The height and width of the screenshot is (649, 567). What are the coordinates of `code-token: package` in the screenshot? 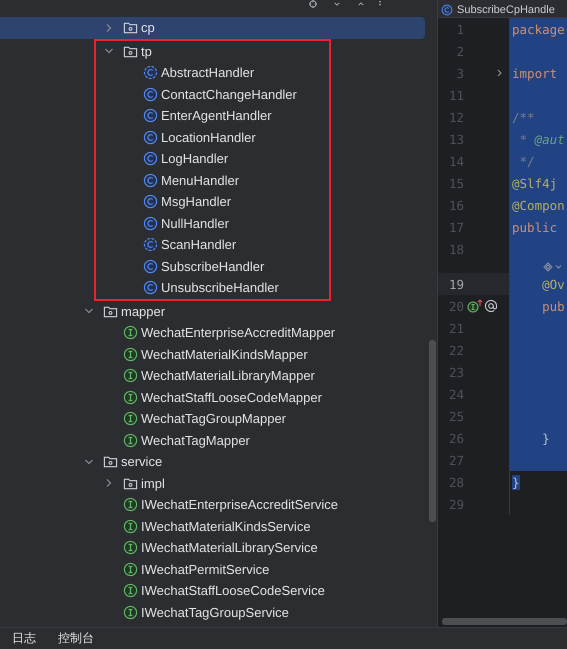 It's located at (538, 29).